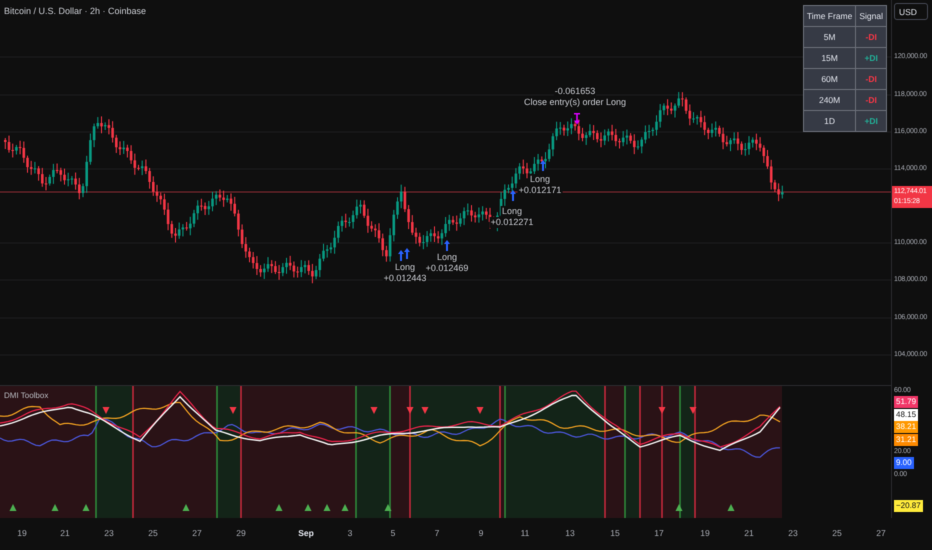 The width and height of the screenshot is (932, 550). Describe the element at coordinates (405, 278) in the screenshot. I see `trade-profit: +0.012443` at that location.